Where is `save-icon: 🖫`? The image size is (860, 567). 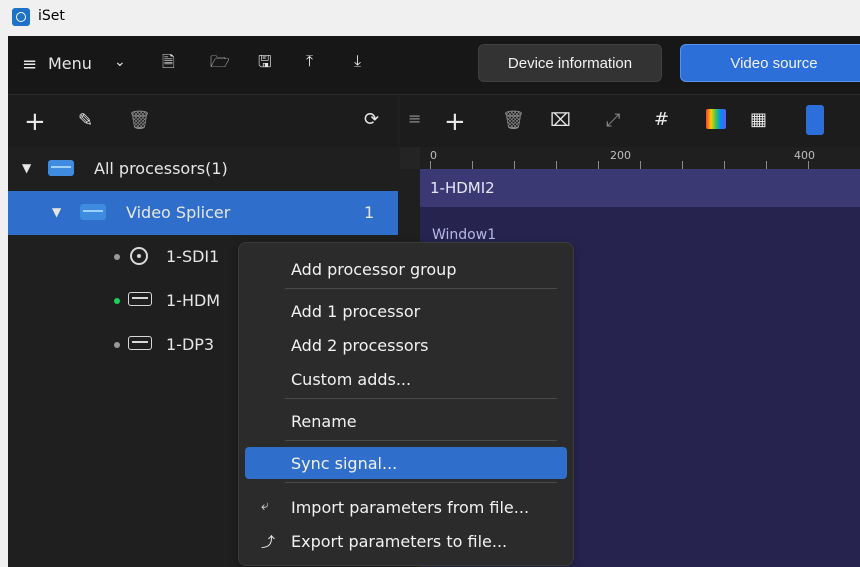
save-icon: 🖫 is located at coordinates (265, 64).